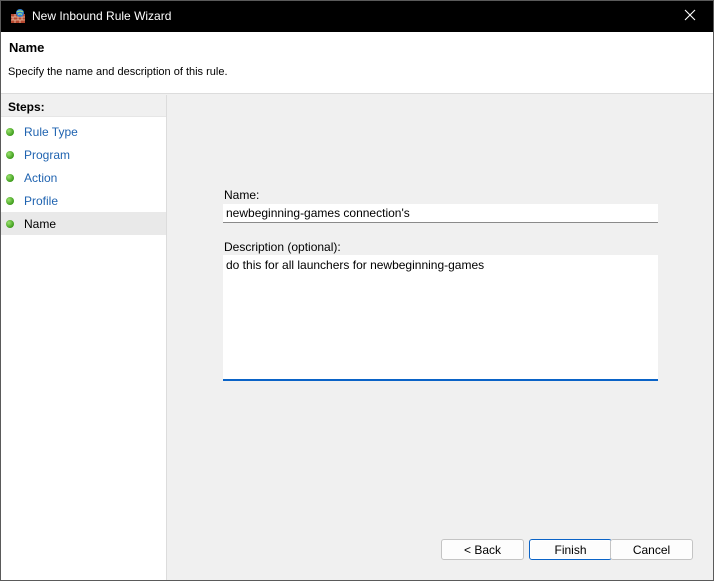  Describe the element at coordinates (18, 16) in the screenshot. I see `firewall-icon` at that location.